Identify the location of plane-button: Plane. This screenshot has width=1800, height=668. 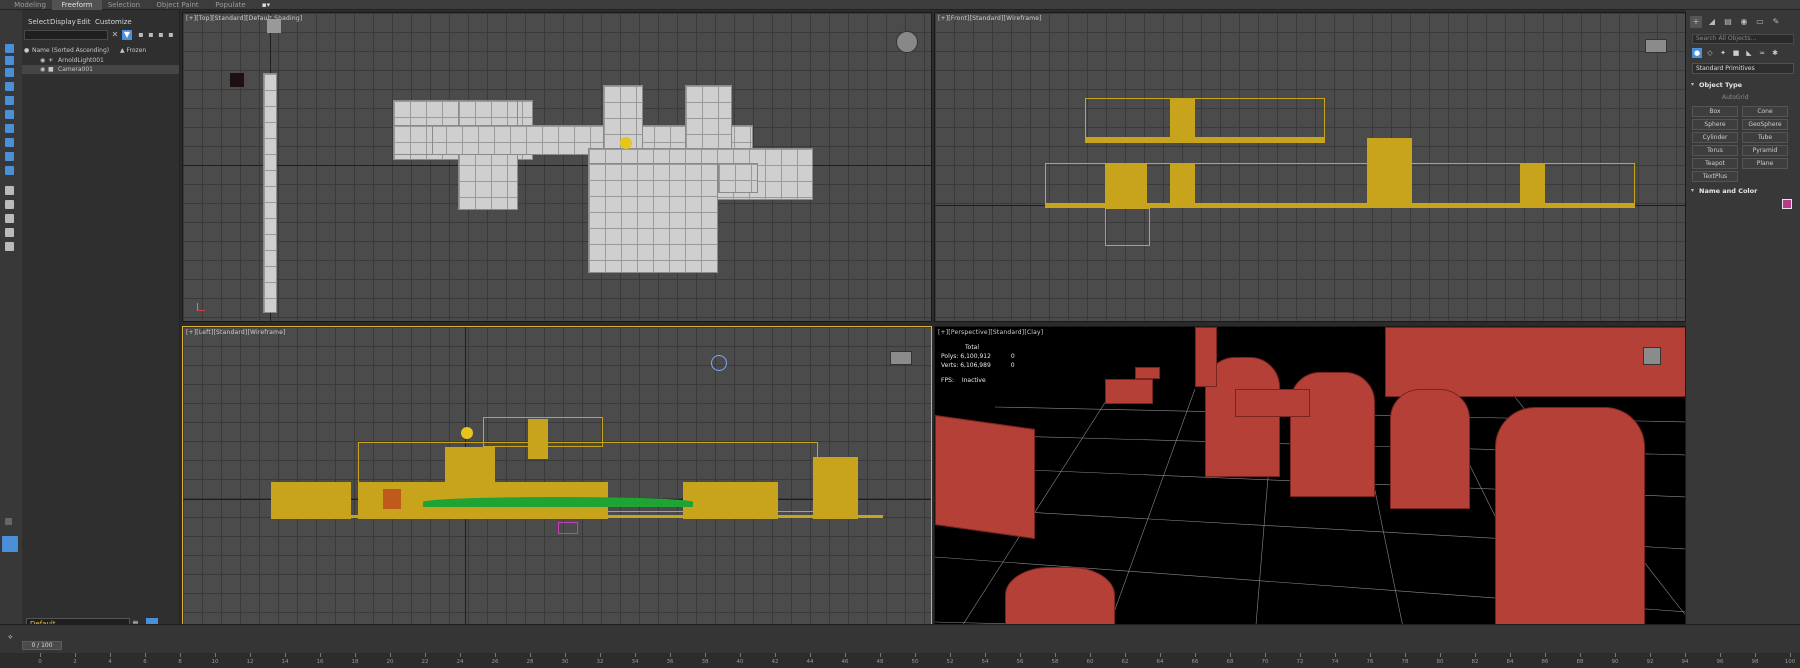
(1765, 163).